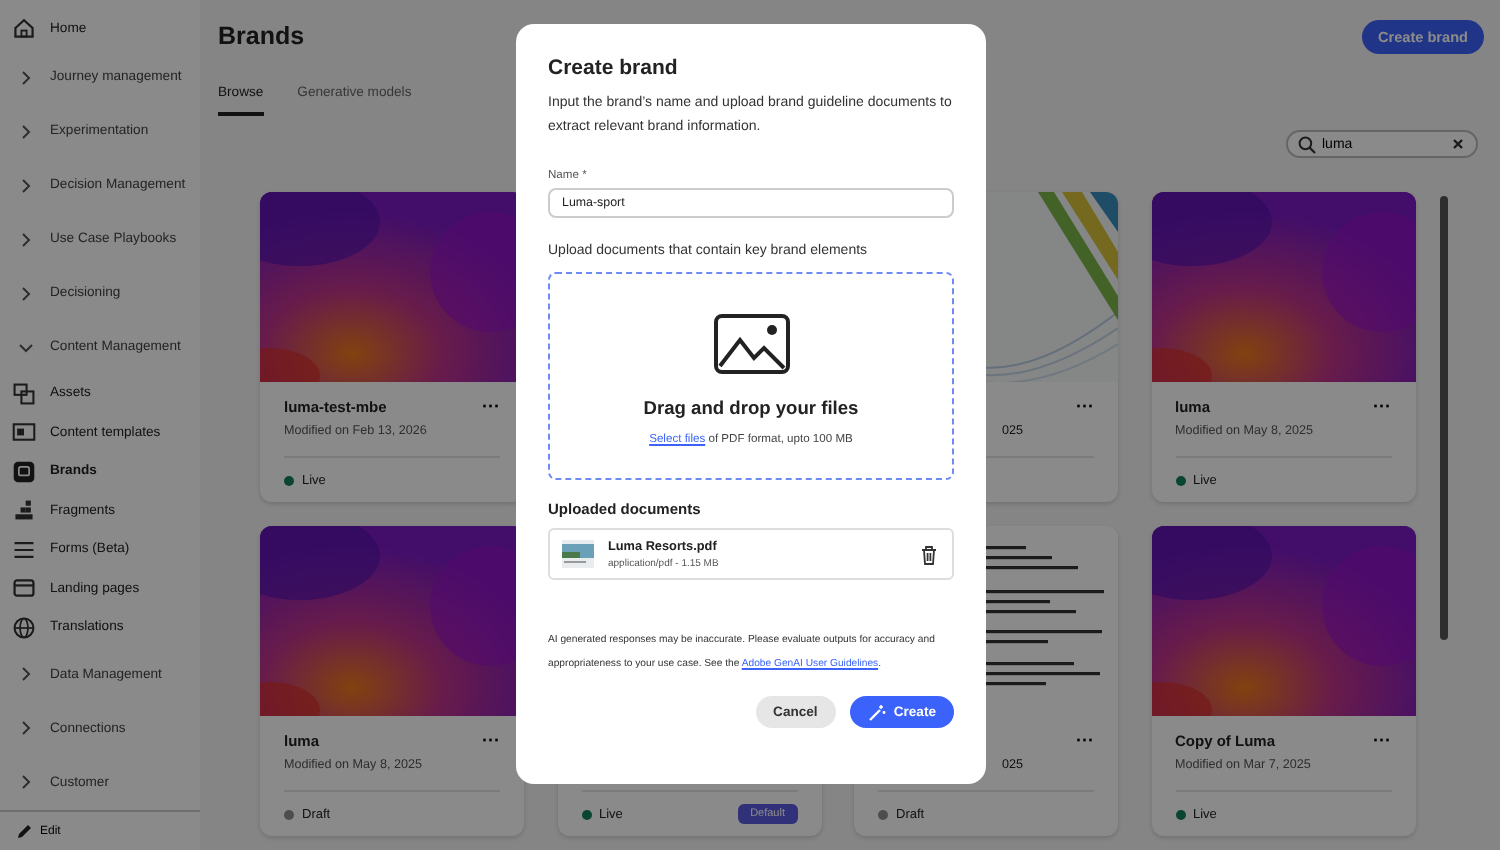 The width and height of the screenshot is (1500, 850). Describe the element at coordinates (24, 627) in the screenshot. I see `globe-icon` at that location.